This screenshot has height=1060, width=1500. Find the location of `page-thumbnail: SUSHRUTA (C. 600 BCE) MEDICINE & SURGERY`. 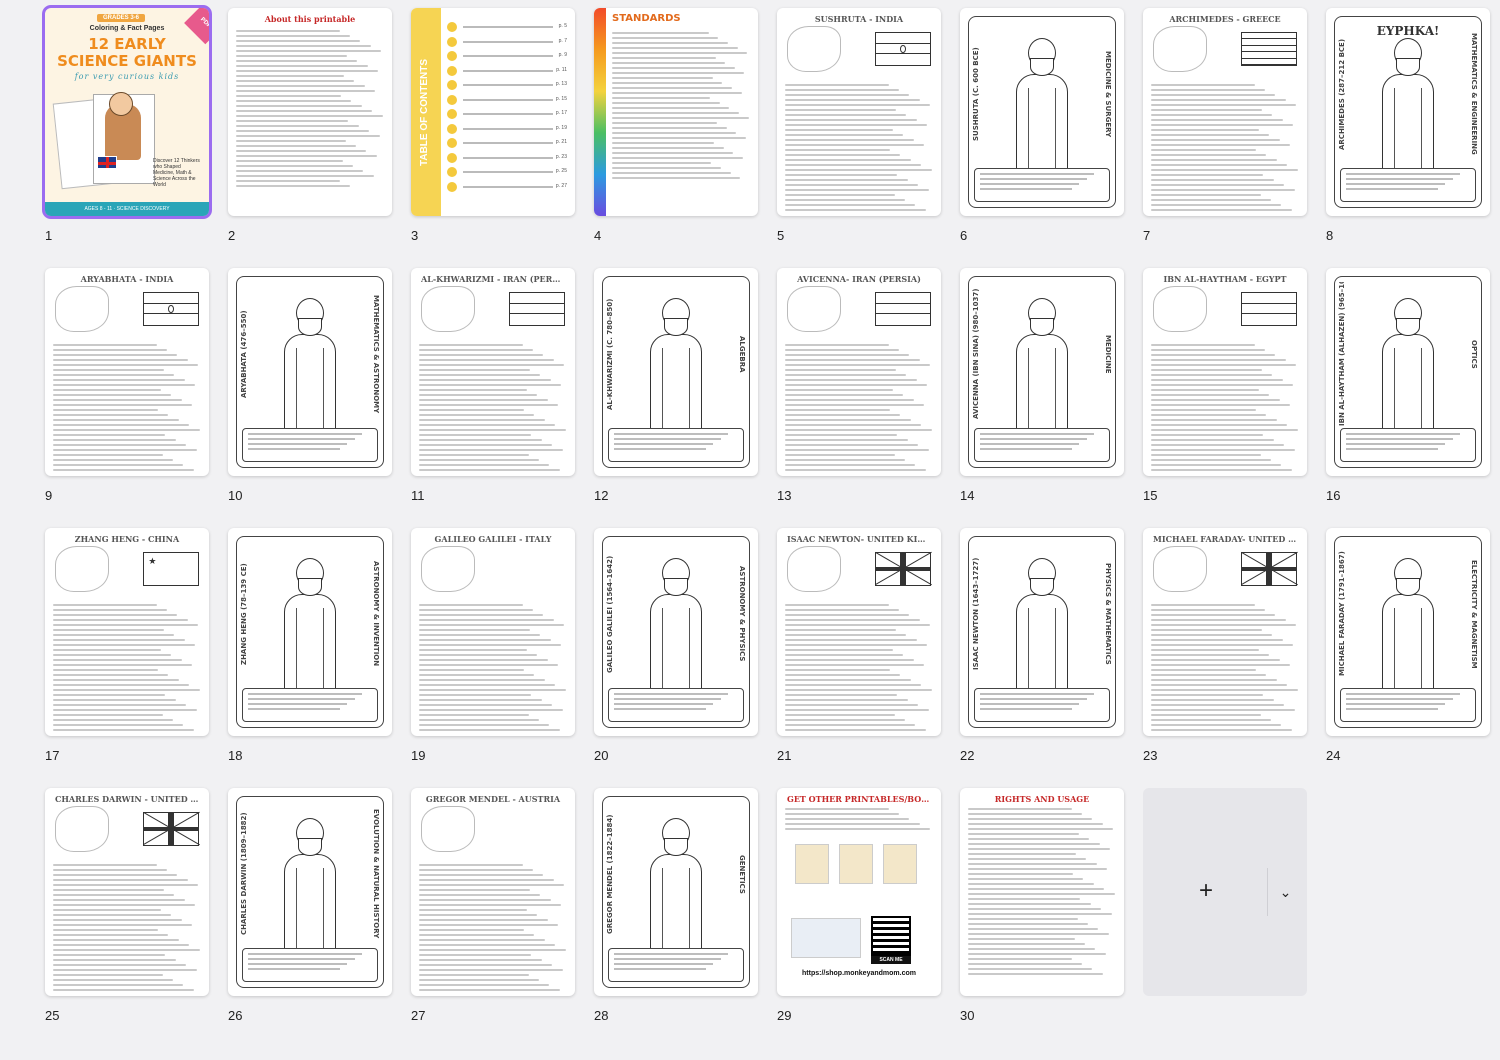

page-thumbnail: SUSHRUTA (C. 600 BCE) MEDICINE & SURGERY is located at coordinates (1042, 112).